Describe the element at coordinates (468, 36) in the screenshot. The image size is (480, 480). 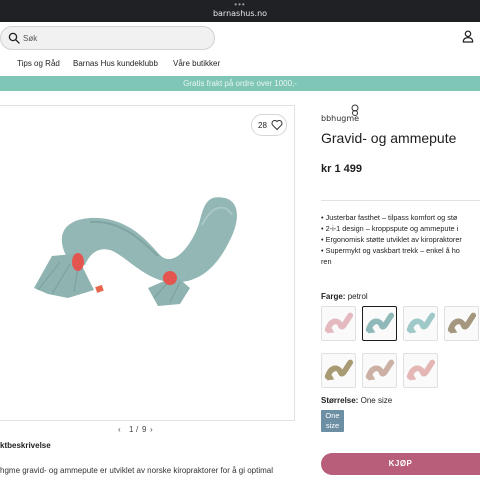
I see `account-icon` at that location.